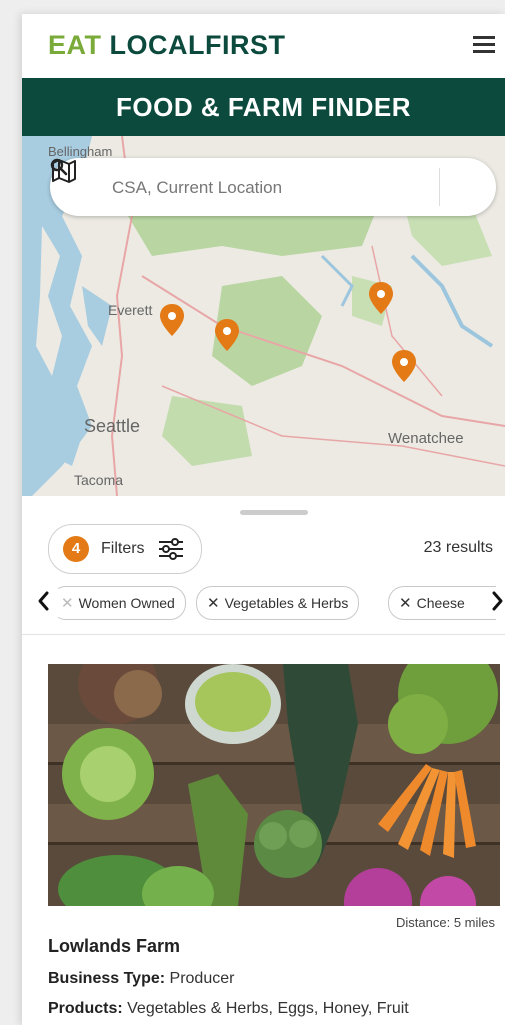 Image resolution: width=505 pixels, height=1025 pixels. Describe the element at coordinates (171, 549) in the screenshot. I see `sliders-icon` at that location.